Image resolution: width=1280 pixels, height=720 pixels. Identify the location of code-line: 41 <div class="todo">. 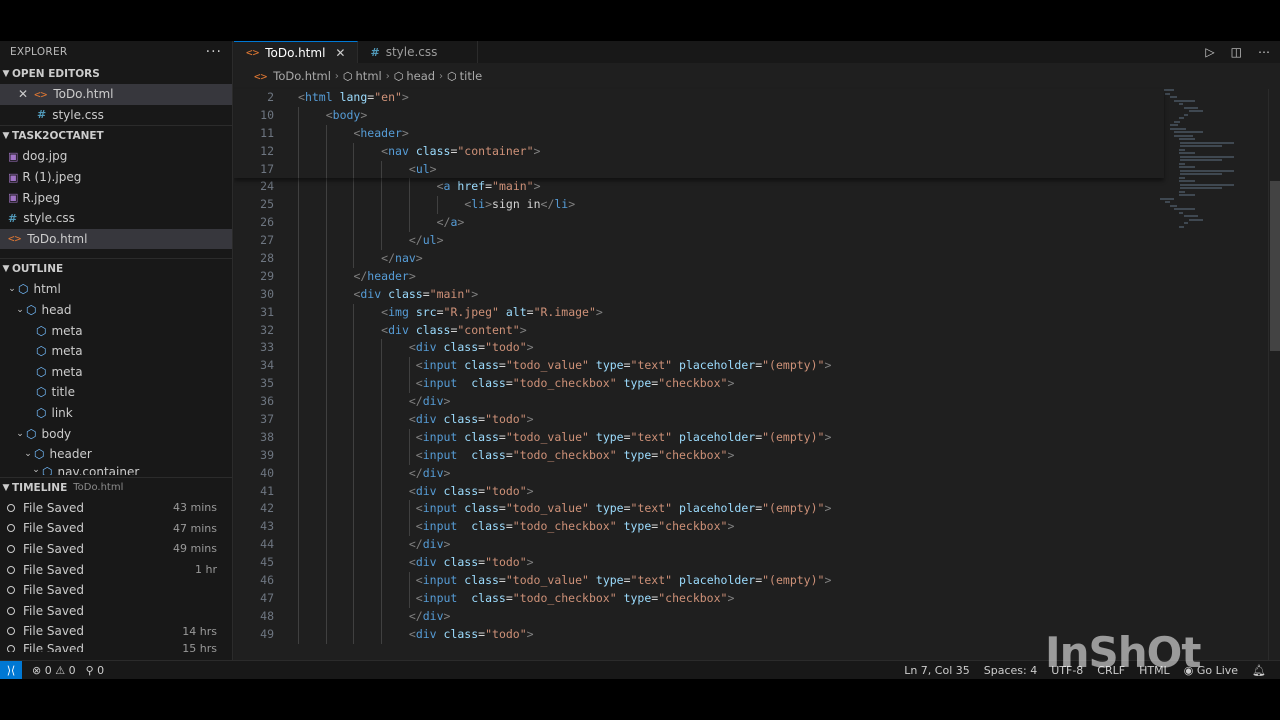
(699, 491).